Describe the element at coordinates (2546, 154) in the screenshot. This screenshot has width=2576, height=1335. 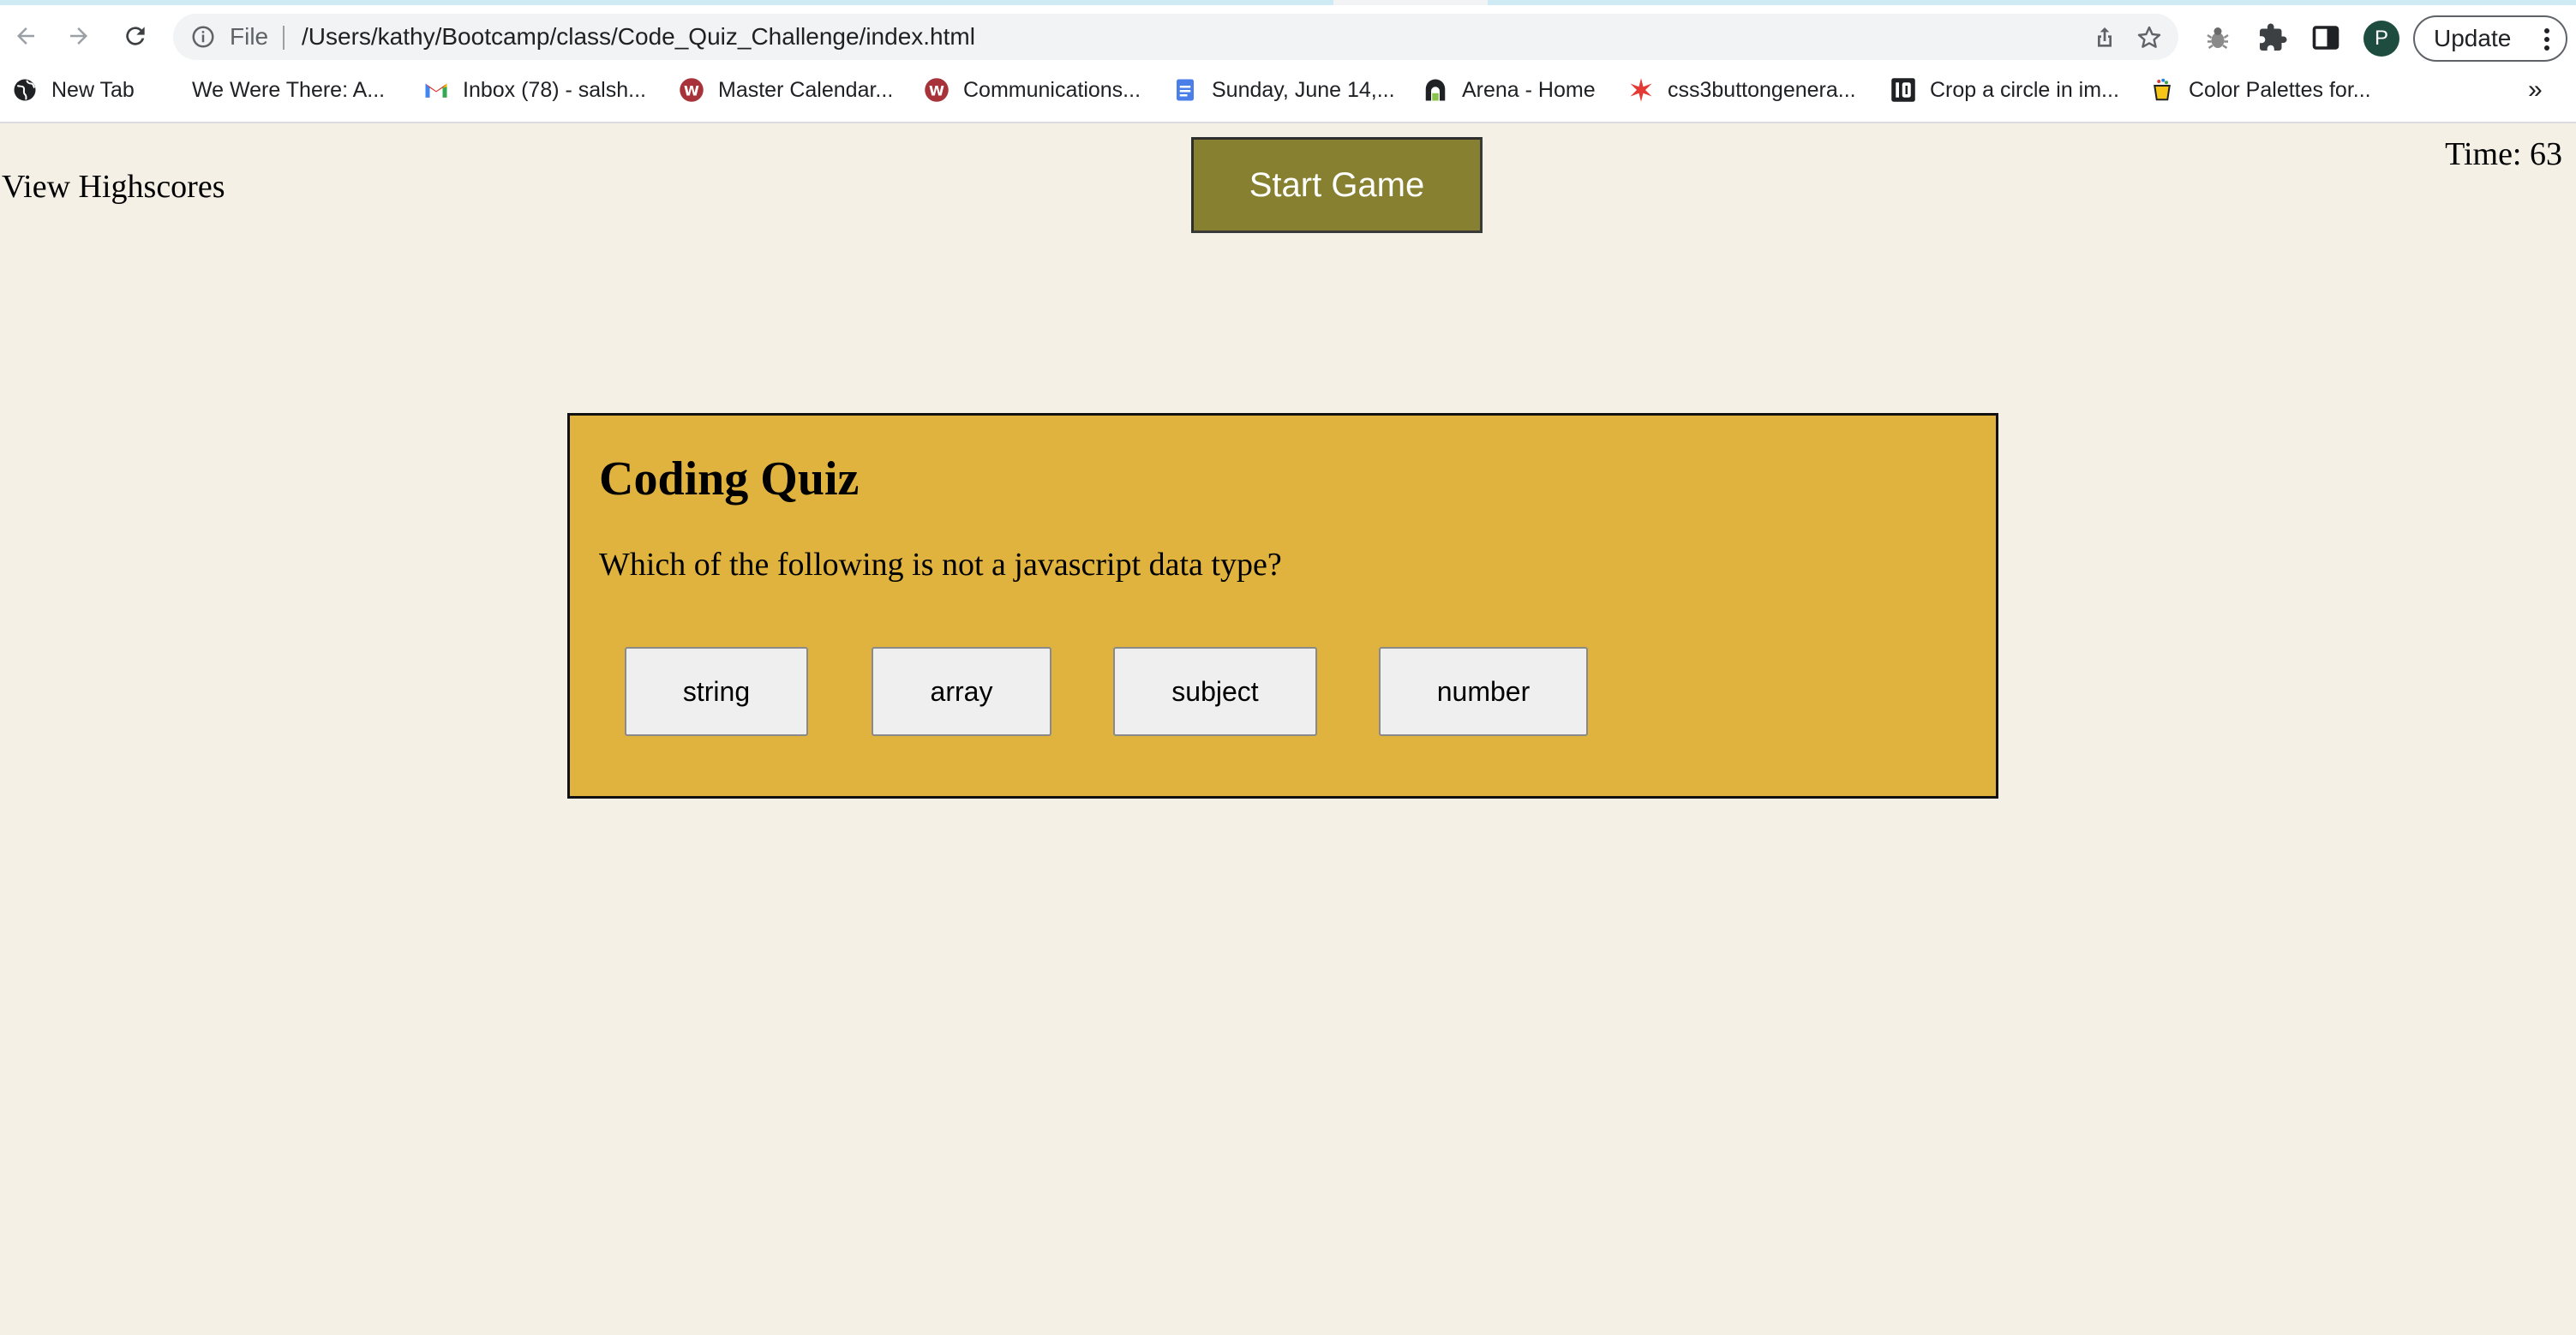
I see `timer-value: 63` at that location.